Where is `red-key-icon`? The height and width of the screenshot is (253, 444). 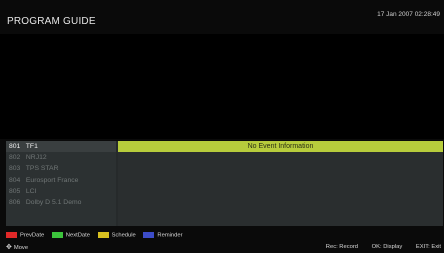 red-key-icon is located at coordinates (11, 235).